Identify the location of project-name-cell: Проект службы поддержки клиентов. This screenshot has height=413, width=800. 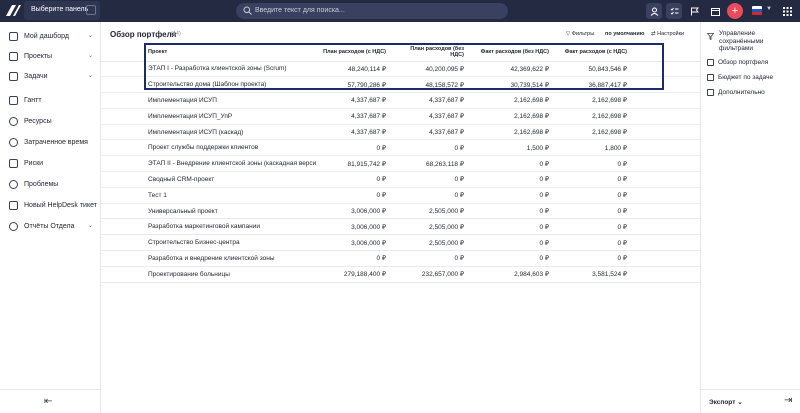
(230, 148).